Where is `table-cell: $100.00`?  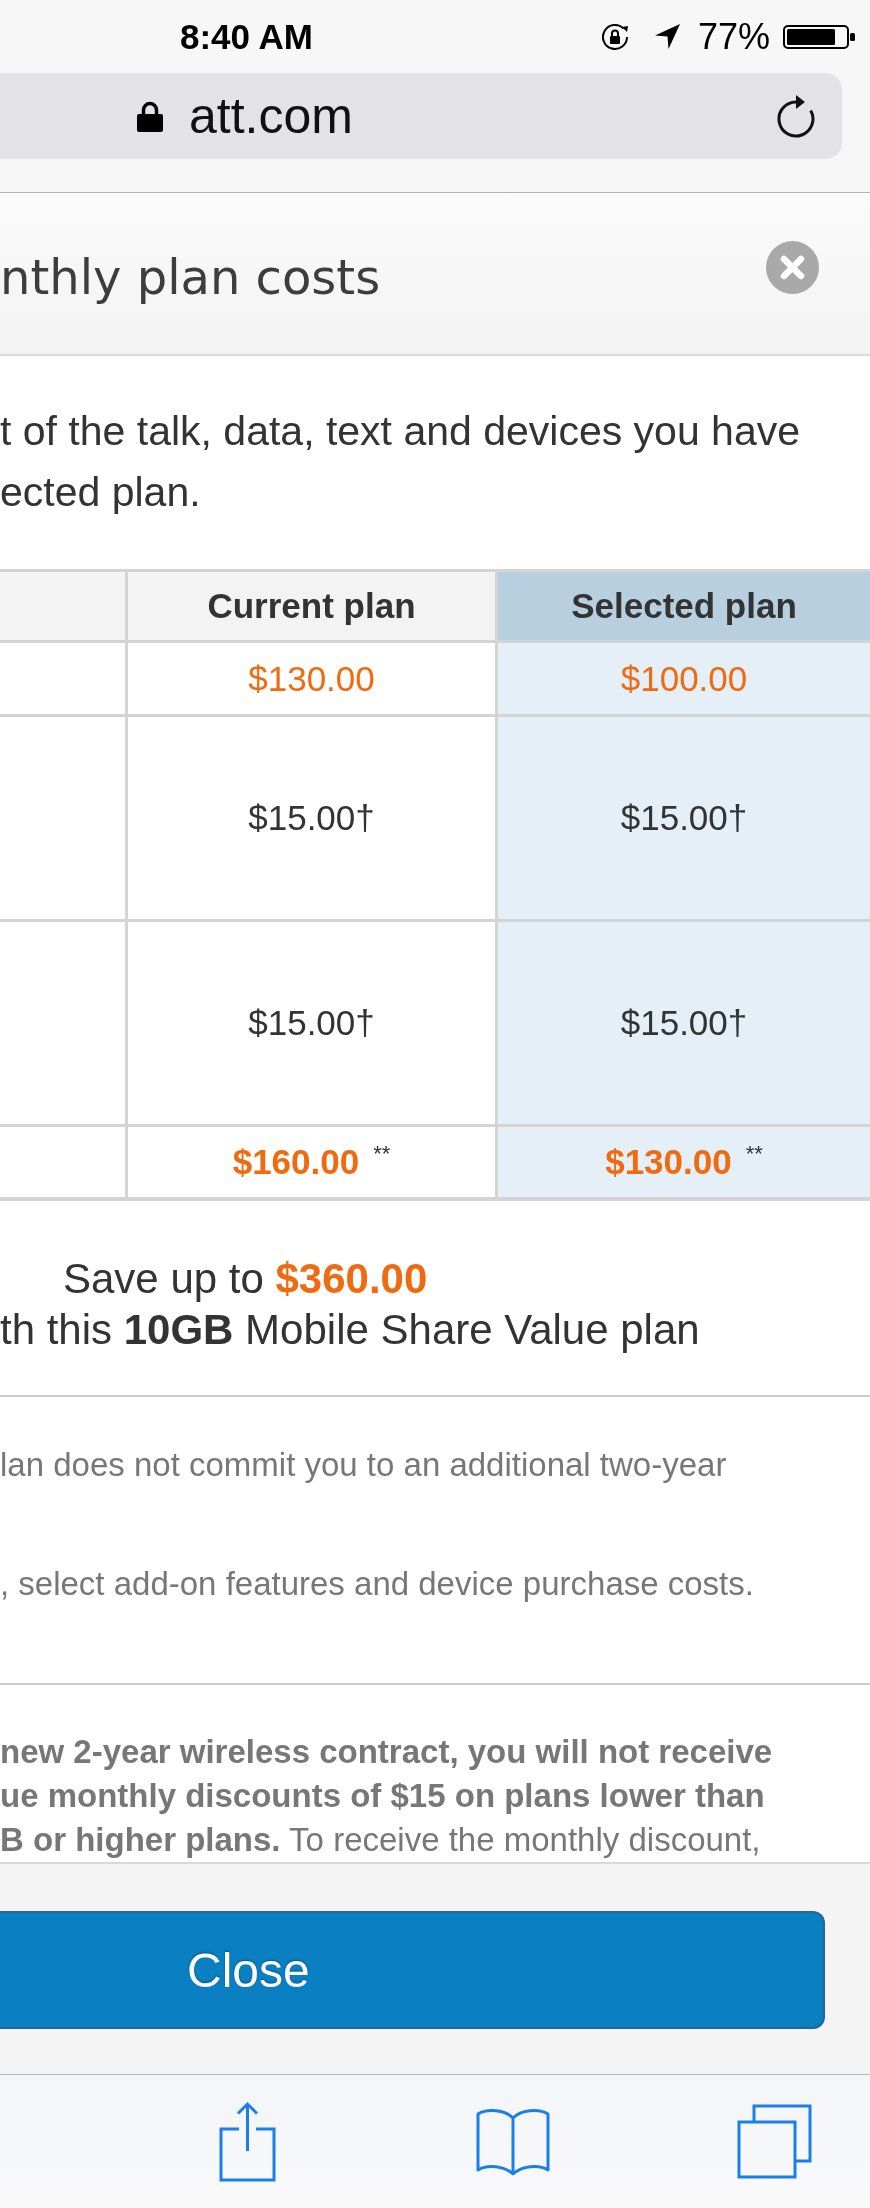
table-cell: $100.00 is located at coordinates (684, 680).